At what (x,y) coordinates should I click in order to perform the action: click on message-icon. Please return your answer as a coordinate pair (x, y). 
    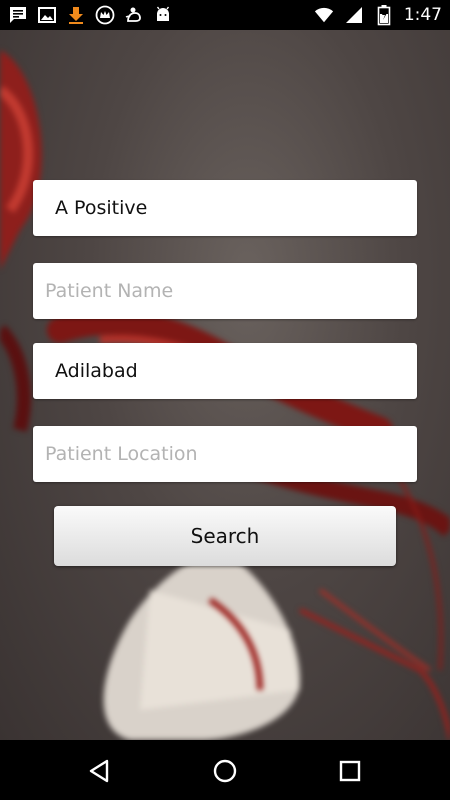
    Looking at the image, I should click on (18, 15).